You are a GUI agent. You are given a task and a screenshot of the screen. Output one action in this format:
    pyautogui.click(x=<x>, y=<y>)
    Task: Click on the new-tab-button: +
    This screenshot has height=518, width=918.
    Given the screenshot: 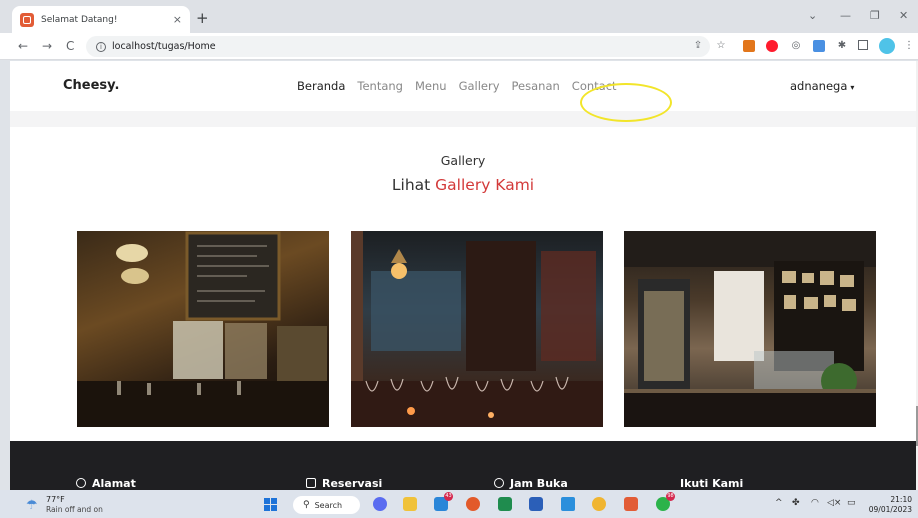 What is the action you would take?
    pyautogui.click(x=202, y=18)
    